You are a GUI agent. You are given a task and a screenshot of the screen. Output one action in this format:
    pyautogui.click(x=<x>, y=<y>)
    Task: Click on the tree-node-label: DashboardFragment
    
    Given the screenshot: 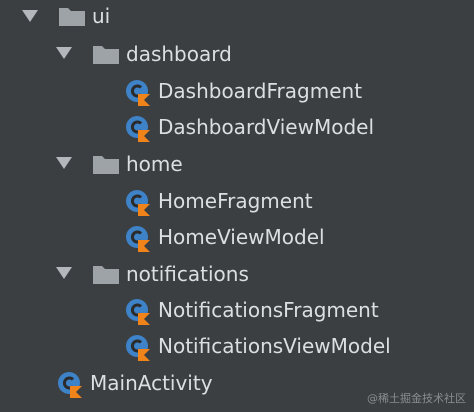 What is the action you would take?
    pyautogui.click(x=260, y=91)
    